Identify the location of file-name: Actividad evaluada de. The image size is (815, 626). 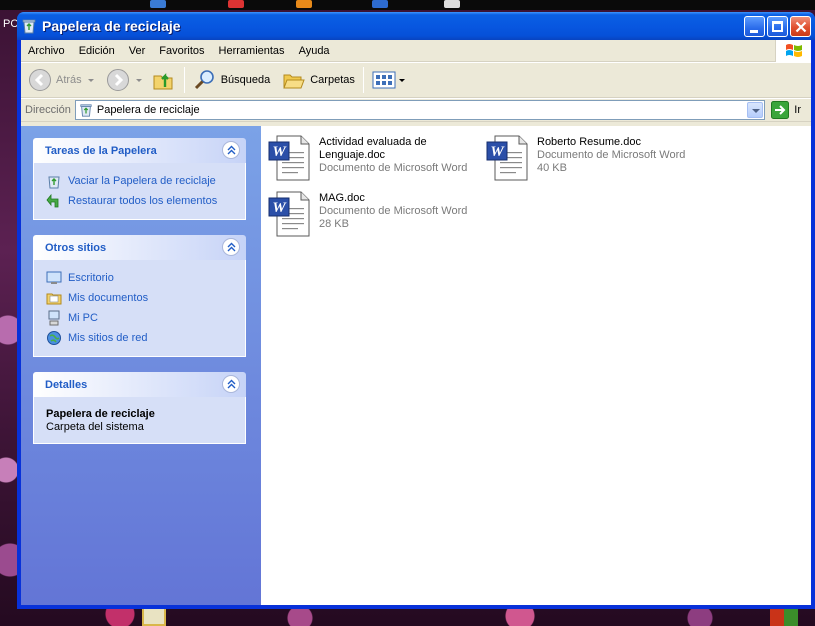
(373, 142).